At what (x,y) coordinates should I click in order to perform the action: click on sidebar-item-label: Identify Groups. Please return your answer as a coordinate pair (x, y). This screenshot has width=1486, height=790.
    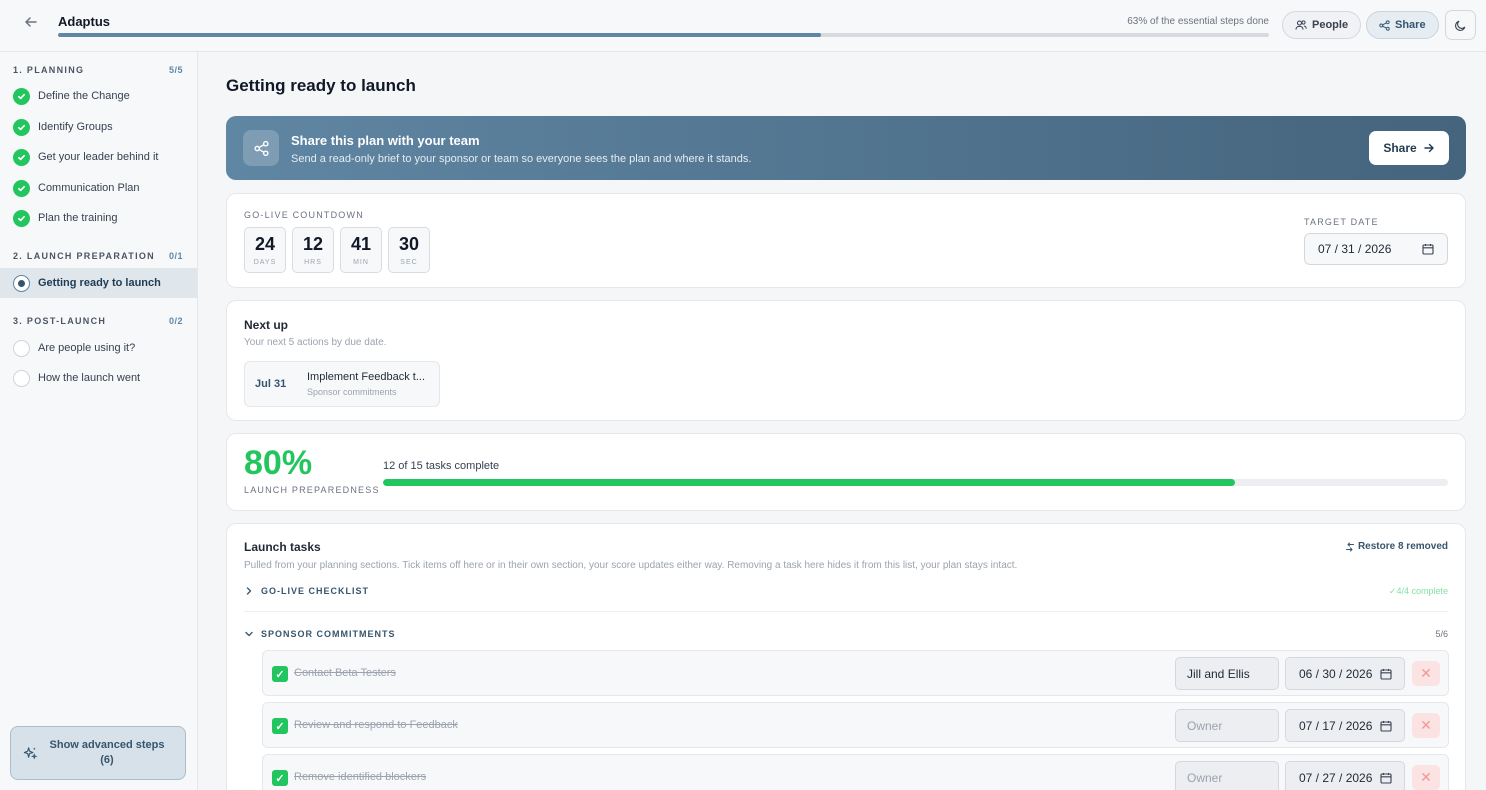
    Looking at the image, I should click on (75, 127).